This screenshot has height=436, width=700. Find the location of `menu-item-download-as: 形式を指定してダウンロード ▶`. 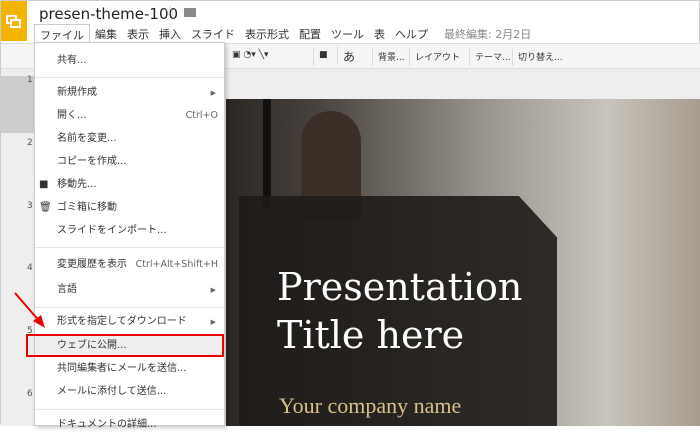

menu-item-download-as: 形式を指定してダウンロード ▶ is located at coordinates (129, 322).